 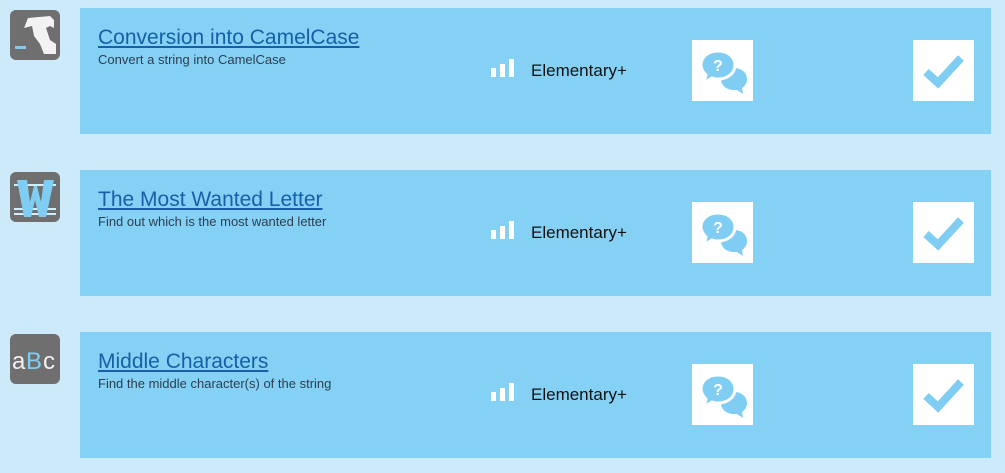 I want to click on letter-w-icon, so click(x=35, y=197).